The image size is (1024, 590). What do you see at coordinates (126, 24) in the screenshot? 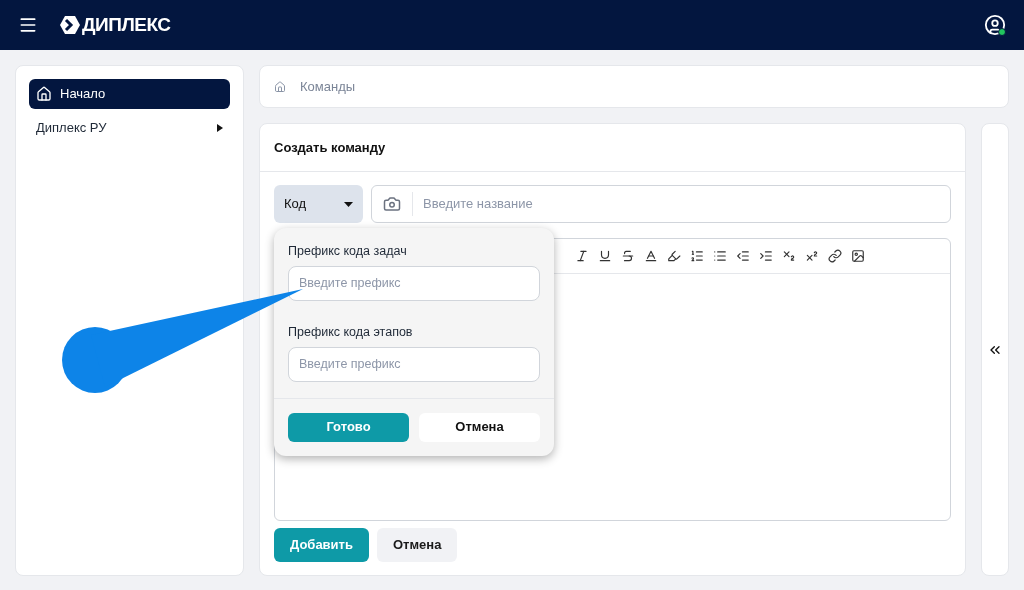
I see `logo-text: ДИПЛЕКС` at bounding box center [126, 24].